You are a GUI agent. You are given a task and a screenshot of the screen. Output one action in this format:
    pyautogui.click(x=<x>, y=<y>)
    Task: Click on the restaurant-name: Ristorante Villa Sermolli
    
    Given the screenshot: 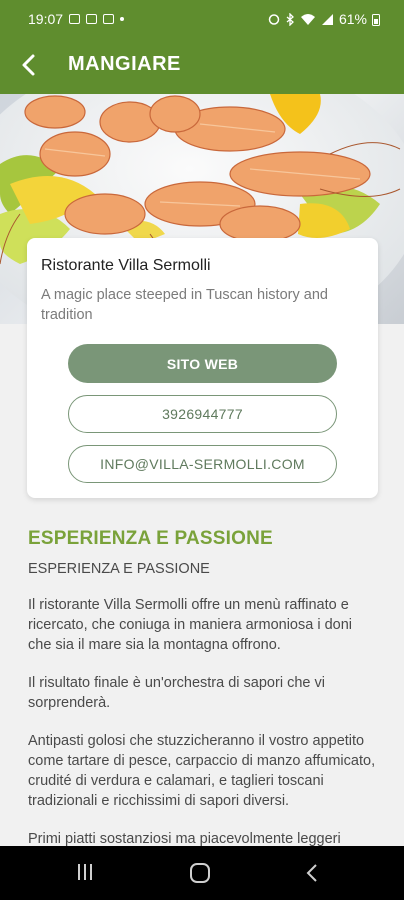 What is the action you would take?
    pyautogui.click(x=126, y=265)
    